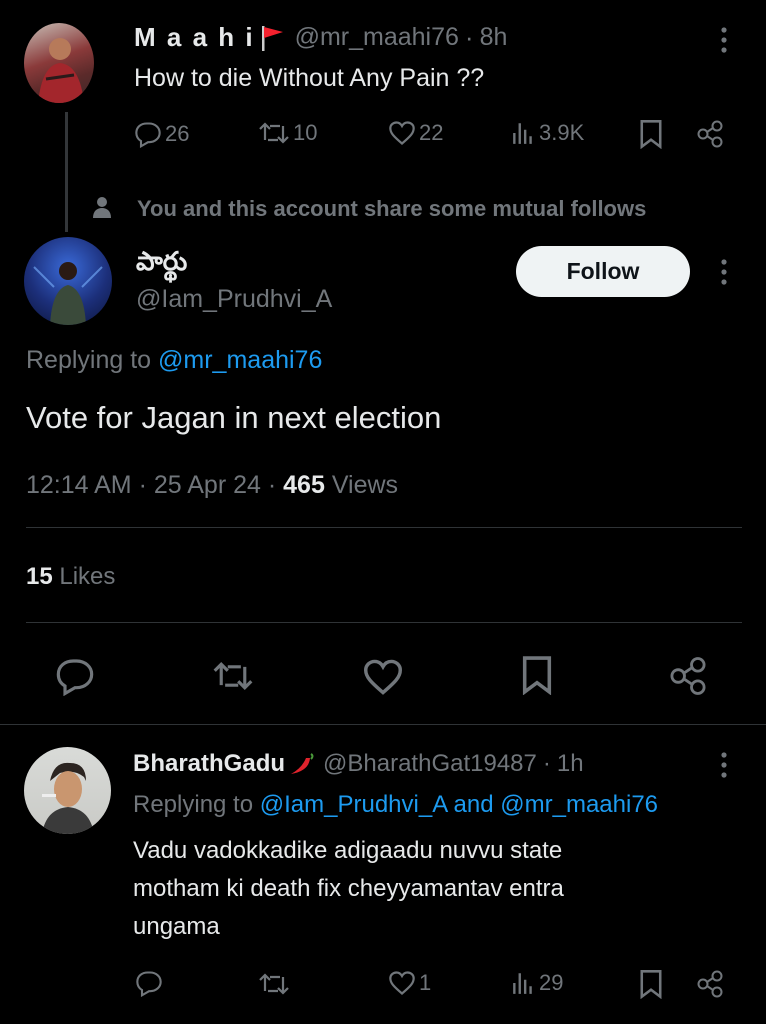 Image resolution: width=766 pixels, height=1024 pixels. I want to click on person-icon, so click(102, 207).